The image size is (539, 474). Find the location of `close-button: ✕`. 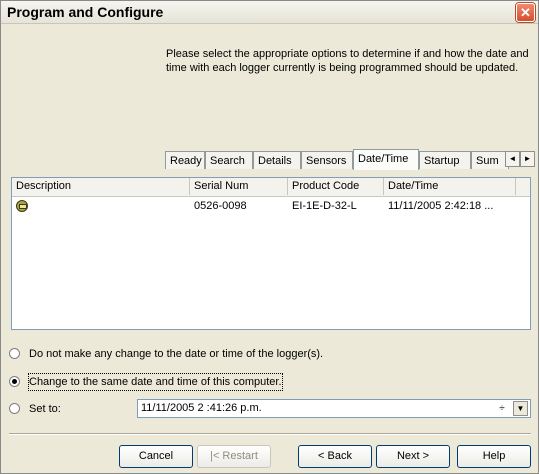

close-button: ✕ is located at coordinates (525, 12).